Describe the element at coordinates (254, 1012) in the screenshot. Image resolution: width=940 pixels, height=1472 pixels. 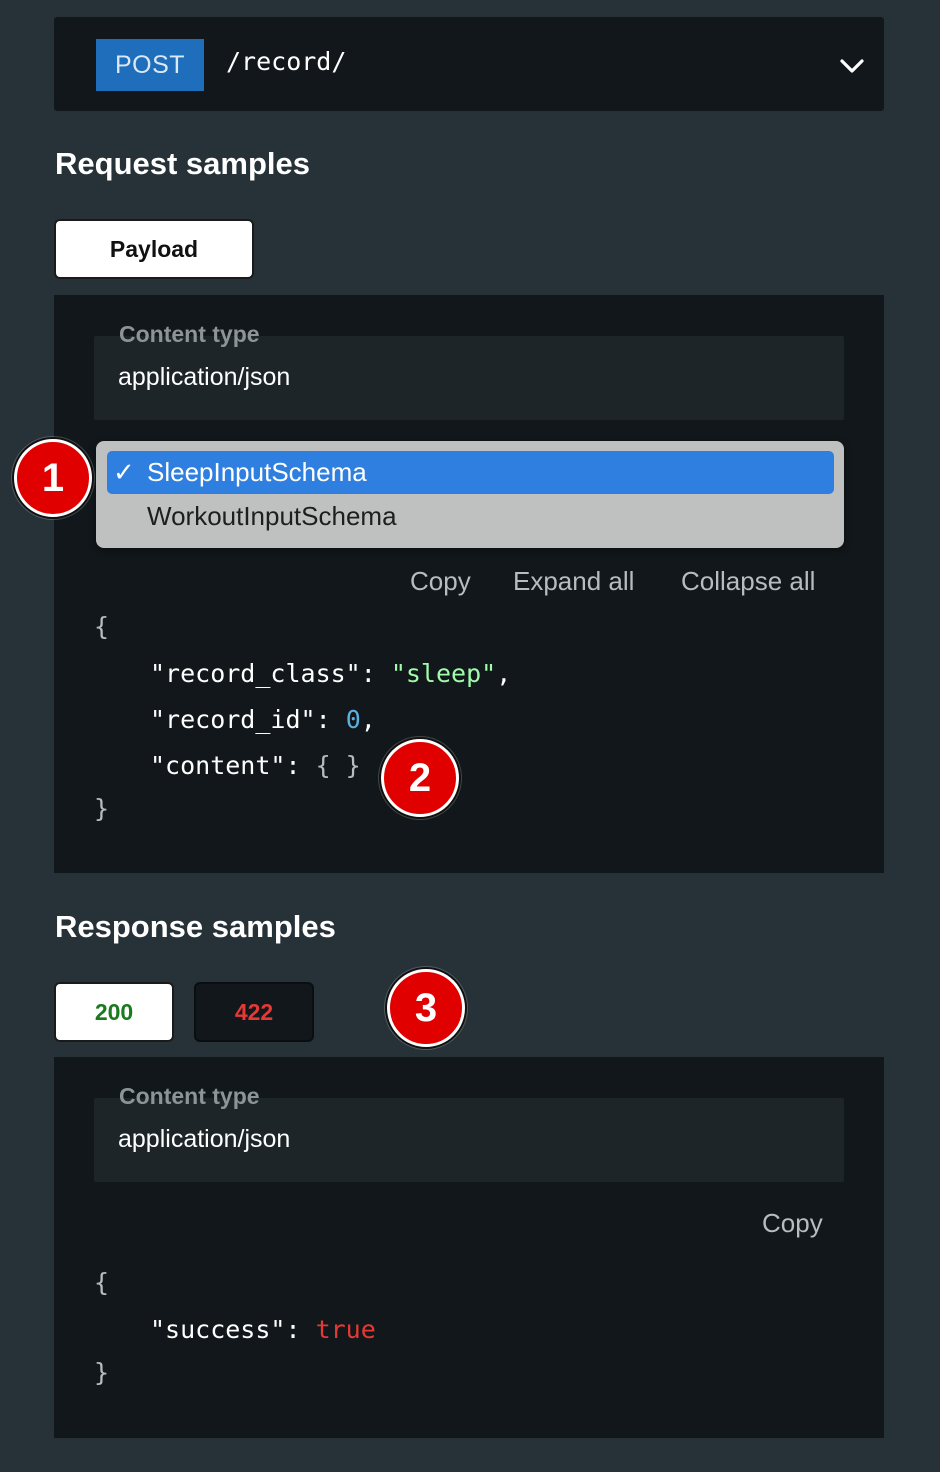
I see `tab-status-422: 422` at that location.